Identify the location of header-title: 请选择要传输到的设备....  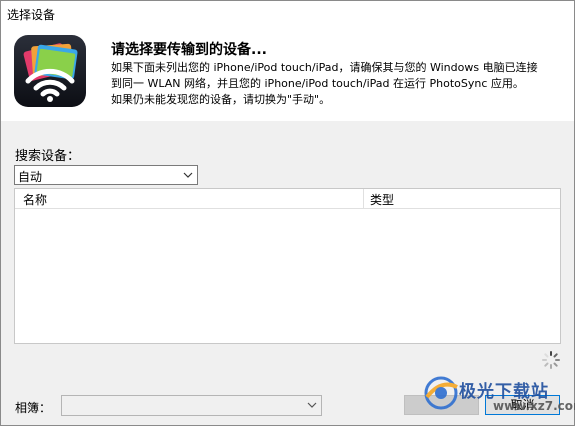
(189, 50).